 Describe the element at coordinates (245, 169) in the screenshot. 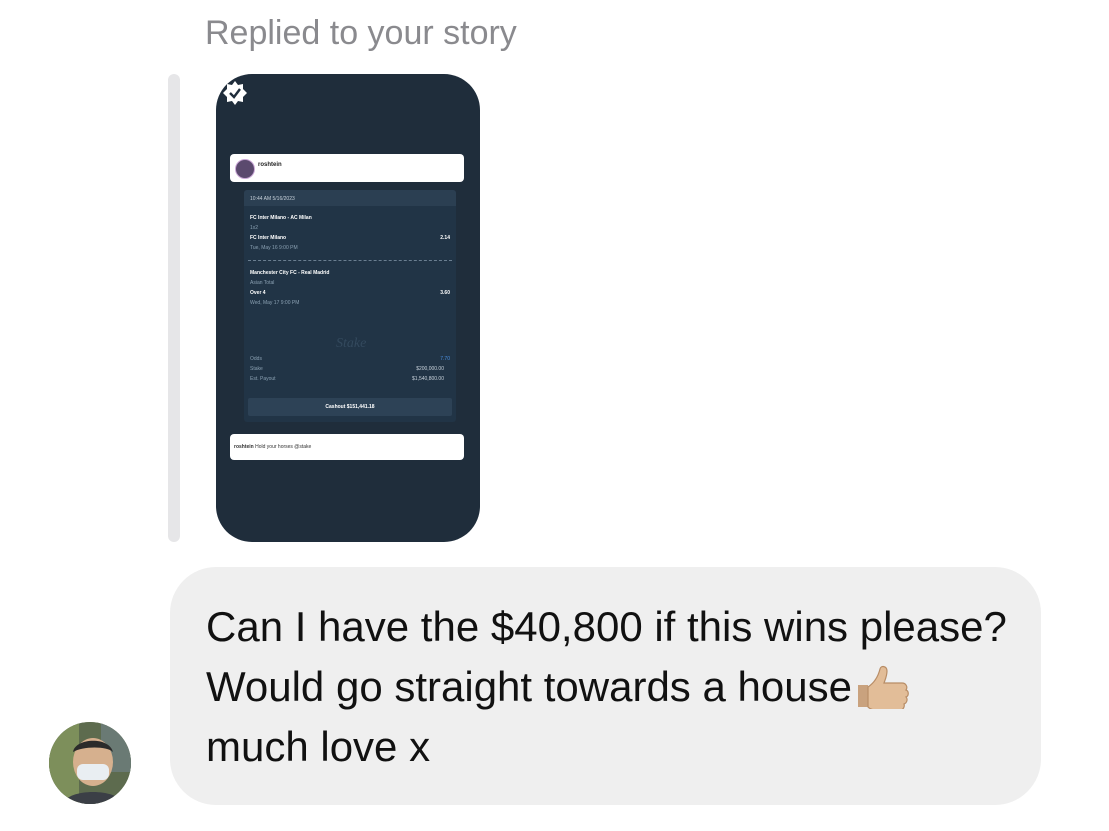

I see `post-avatar` at that location.